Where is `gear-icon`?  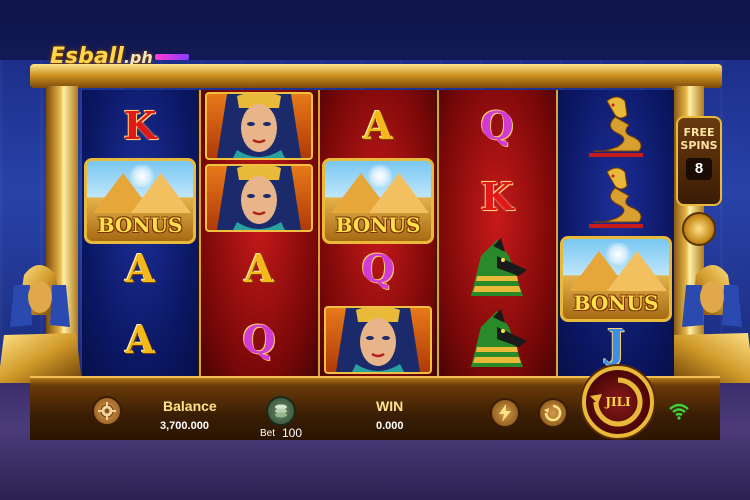
gear-icon is located at coordinates (107, 411).